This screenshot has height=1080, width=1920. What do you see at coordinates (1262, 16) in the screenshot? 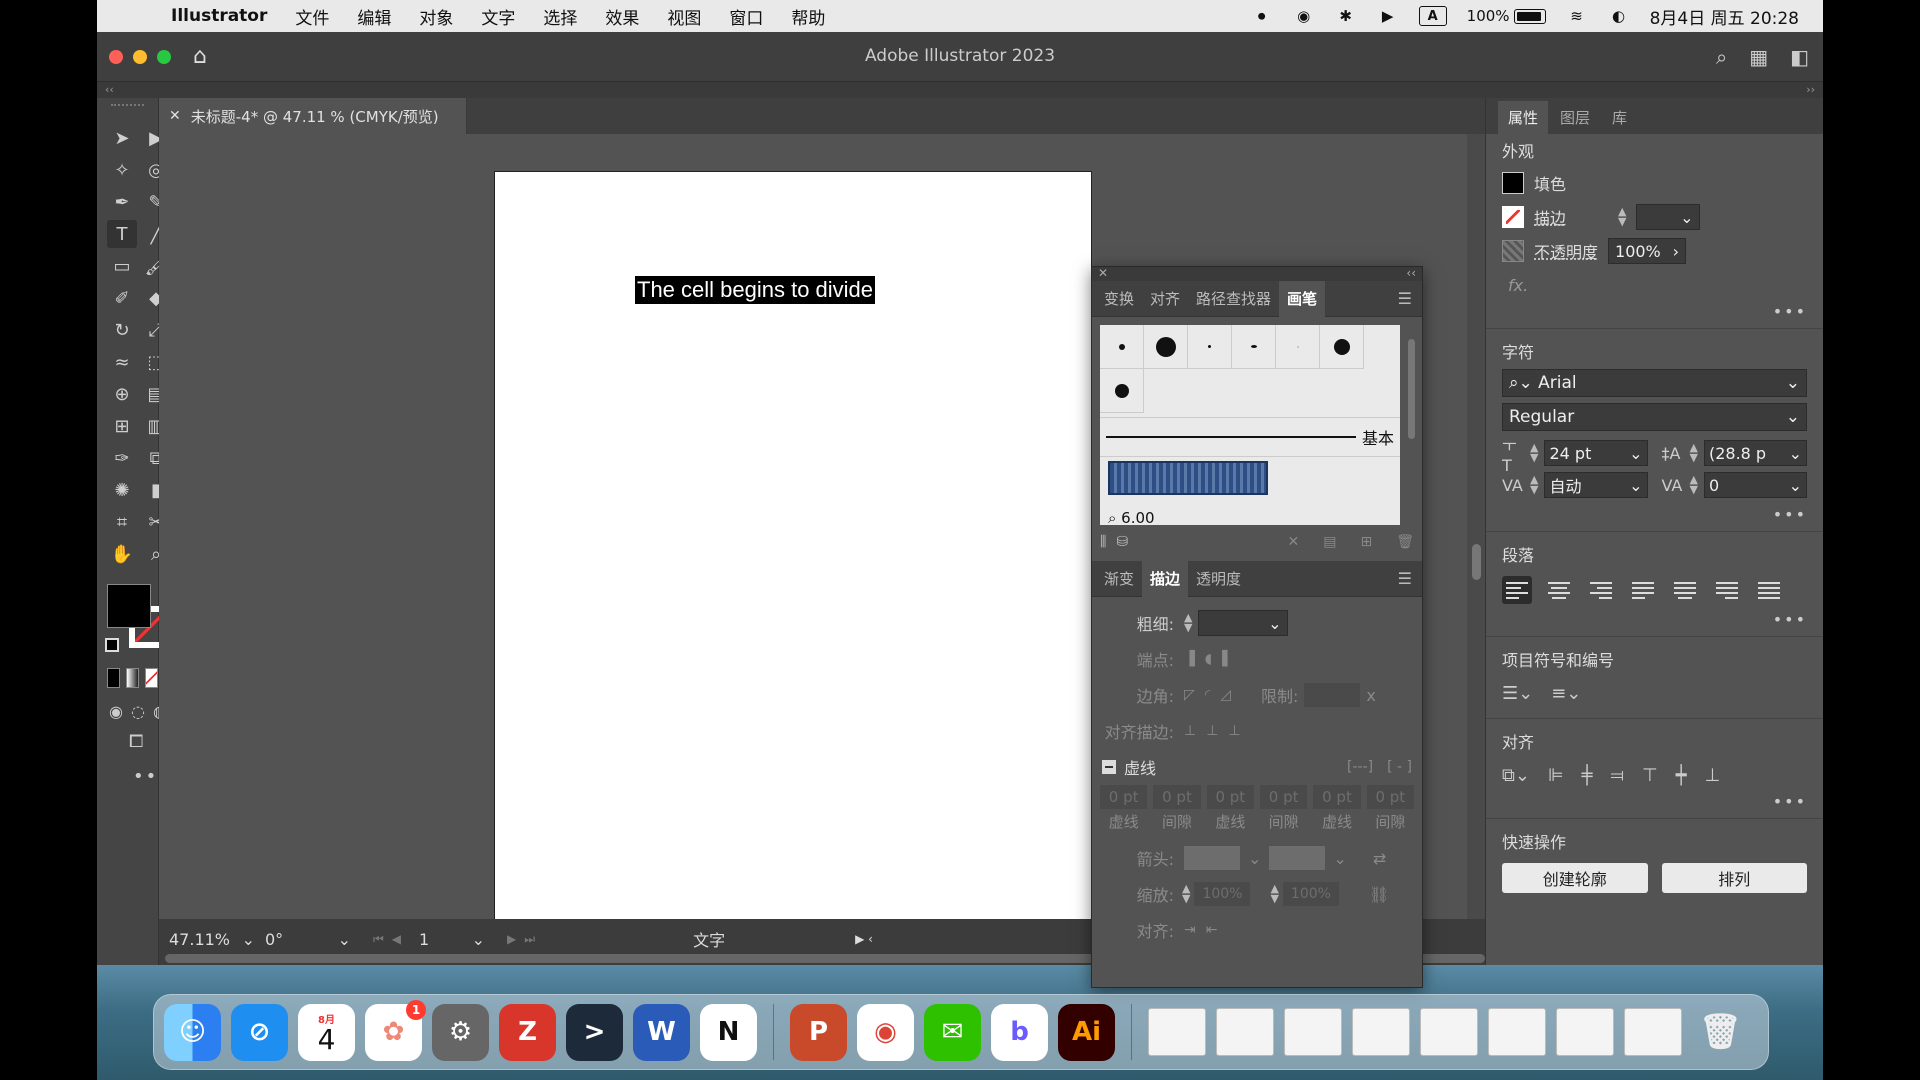
I see `record-stop-icon: ⏺` at bounding box center [1262, 16].